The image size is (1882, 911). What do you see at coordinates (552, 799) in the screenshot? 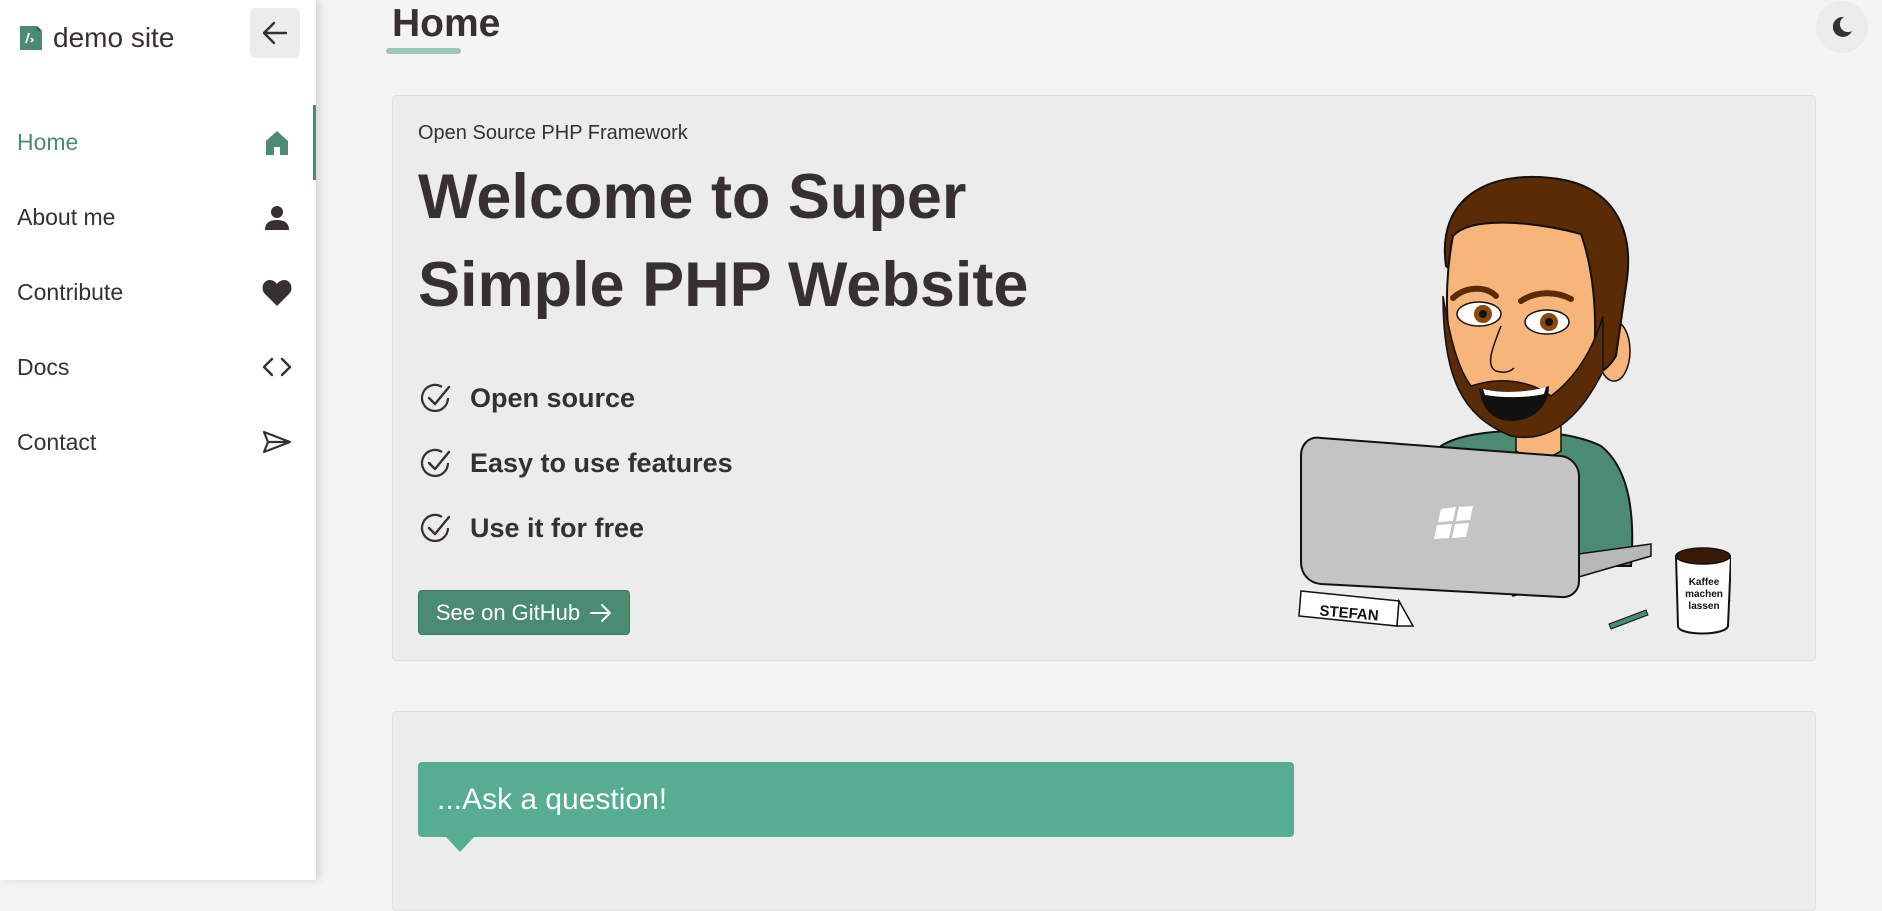
I see `ask-question-label: ...Ask a question!` at bounding box center [552, 799].